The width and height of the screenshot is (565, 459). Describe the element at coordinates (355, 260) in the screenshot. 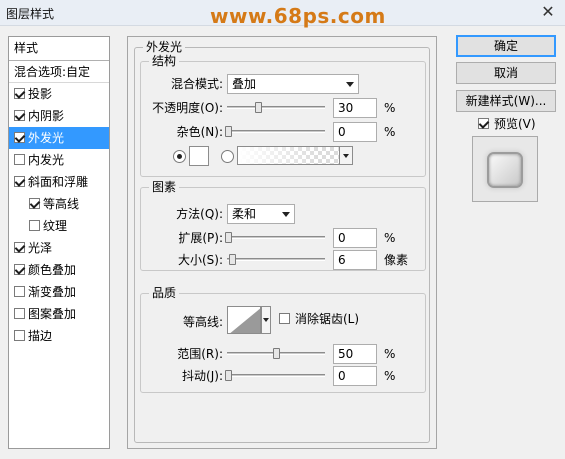

I see `size-input: 6` at that location.